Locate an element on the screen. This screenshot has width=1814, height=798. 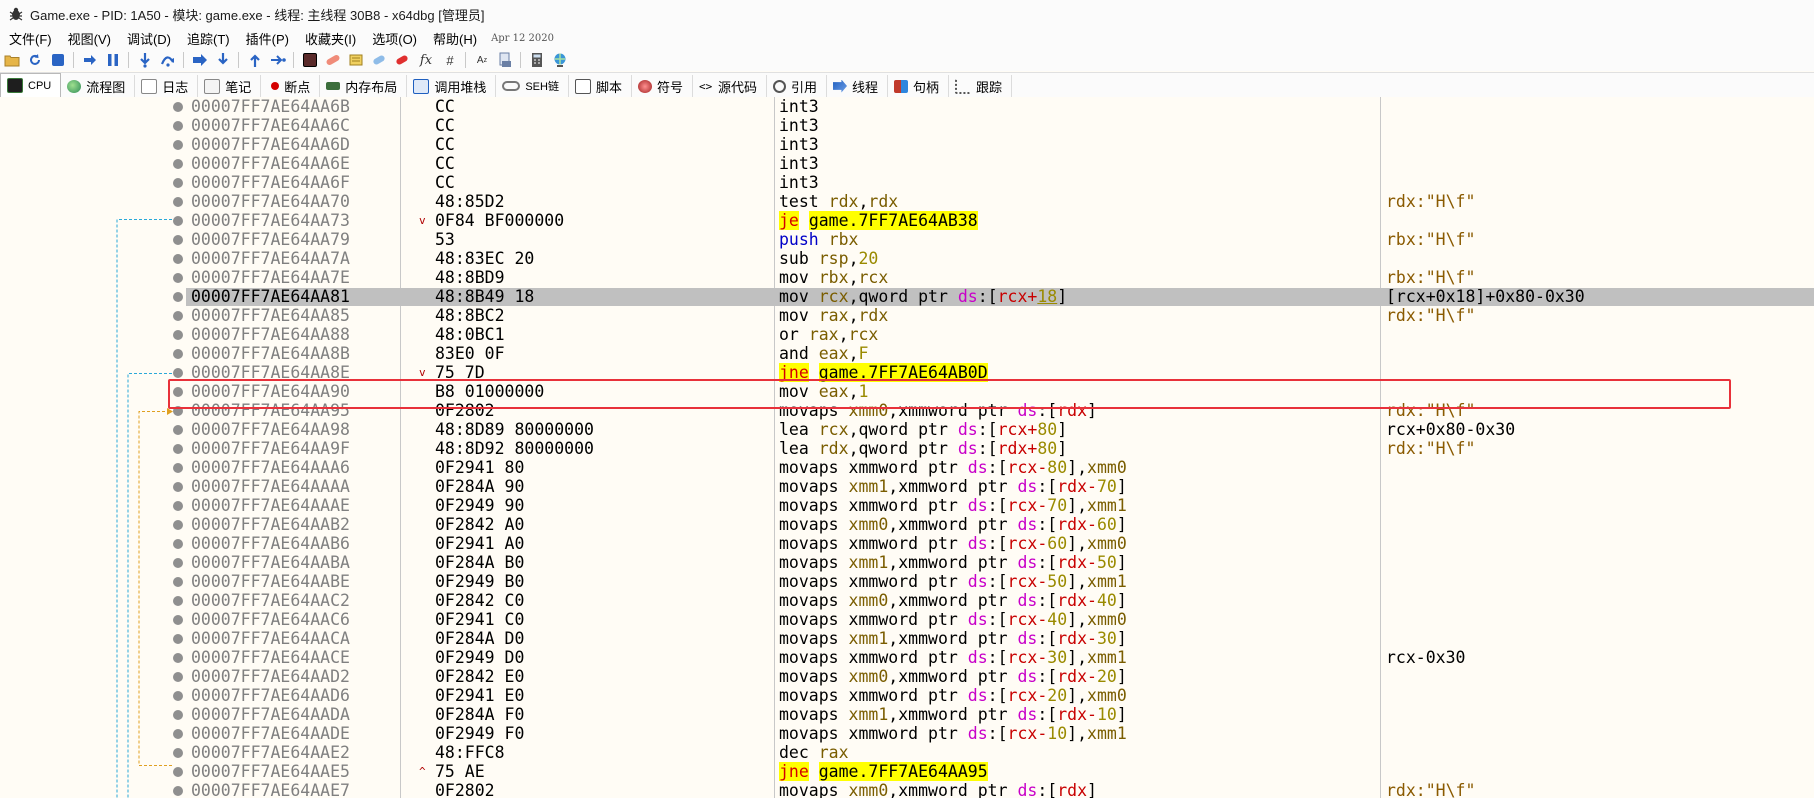
address-cell: 00007FF7AE64AA9F is located at coordinates (270, 448).